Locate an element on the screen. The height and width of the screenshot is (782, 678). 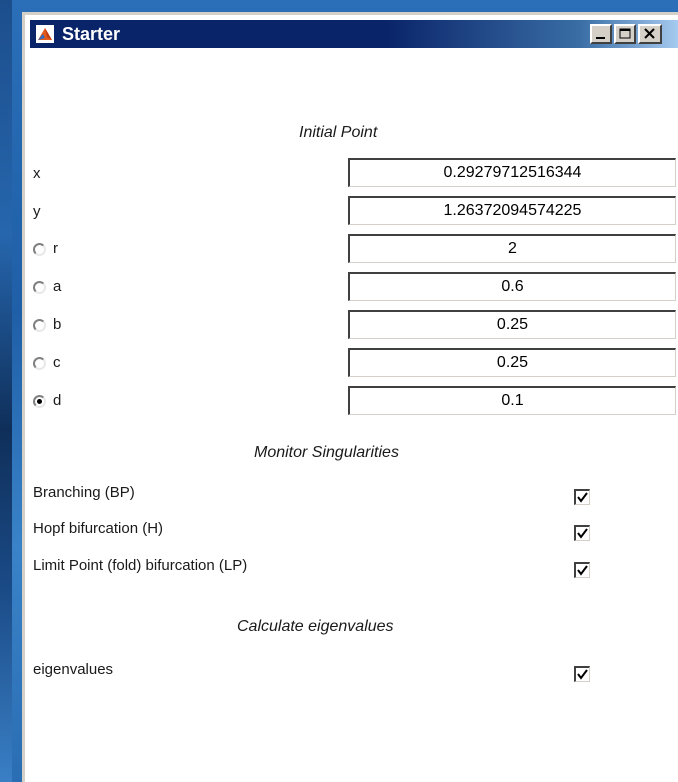
minimize-icon is located at coordinates (600, 38).